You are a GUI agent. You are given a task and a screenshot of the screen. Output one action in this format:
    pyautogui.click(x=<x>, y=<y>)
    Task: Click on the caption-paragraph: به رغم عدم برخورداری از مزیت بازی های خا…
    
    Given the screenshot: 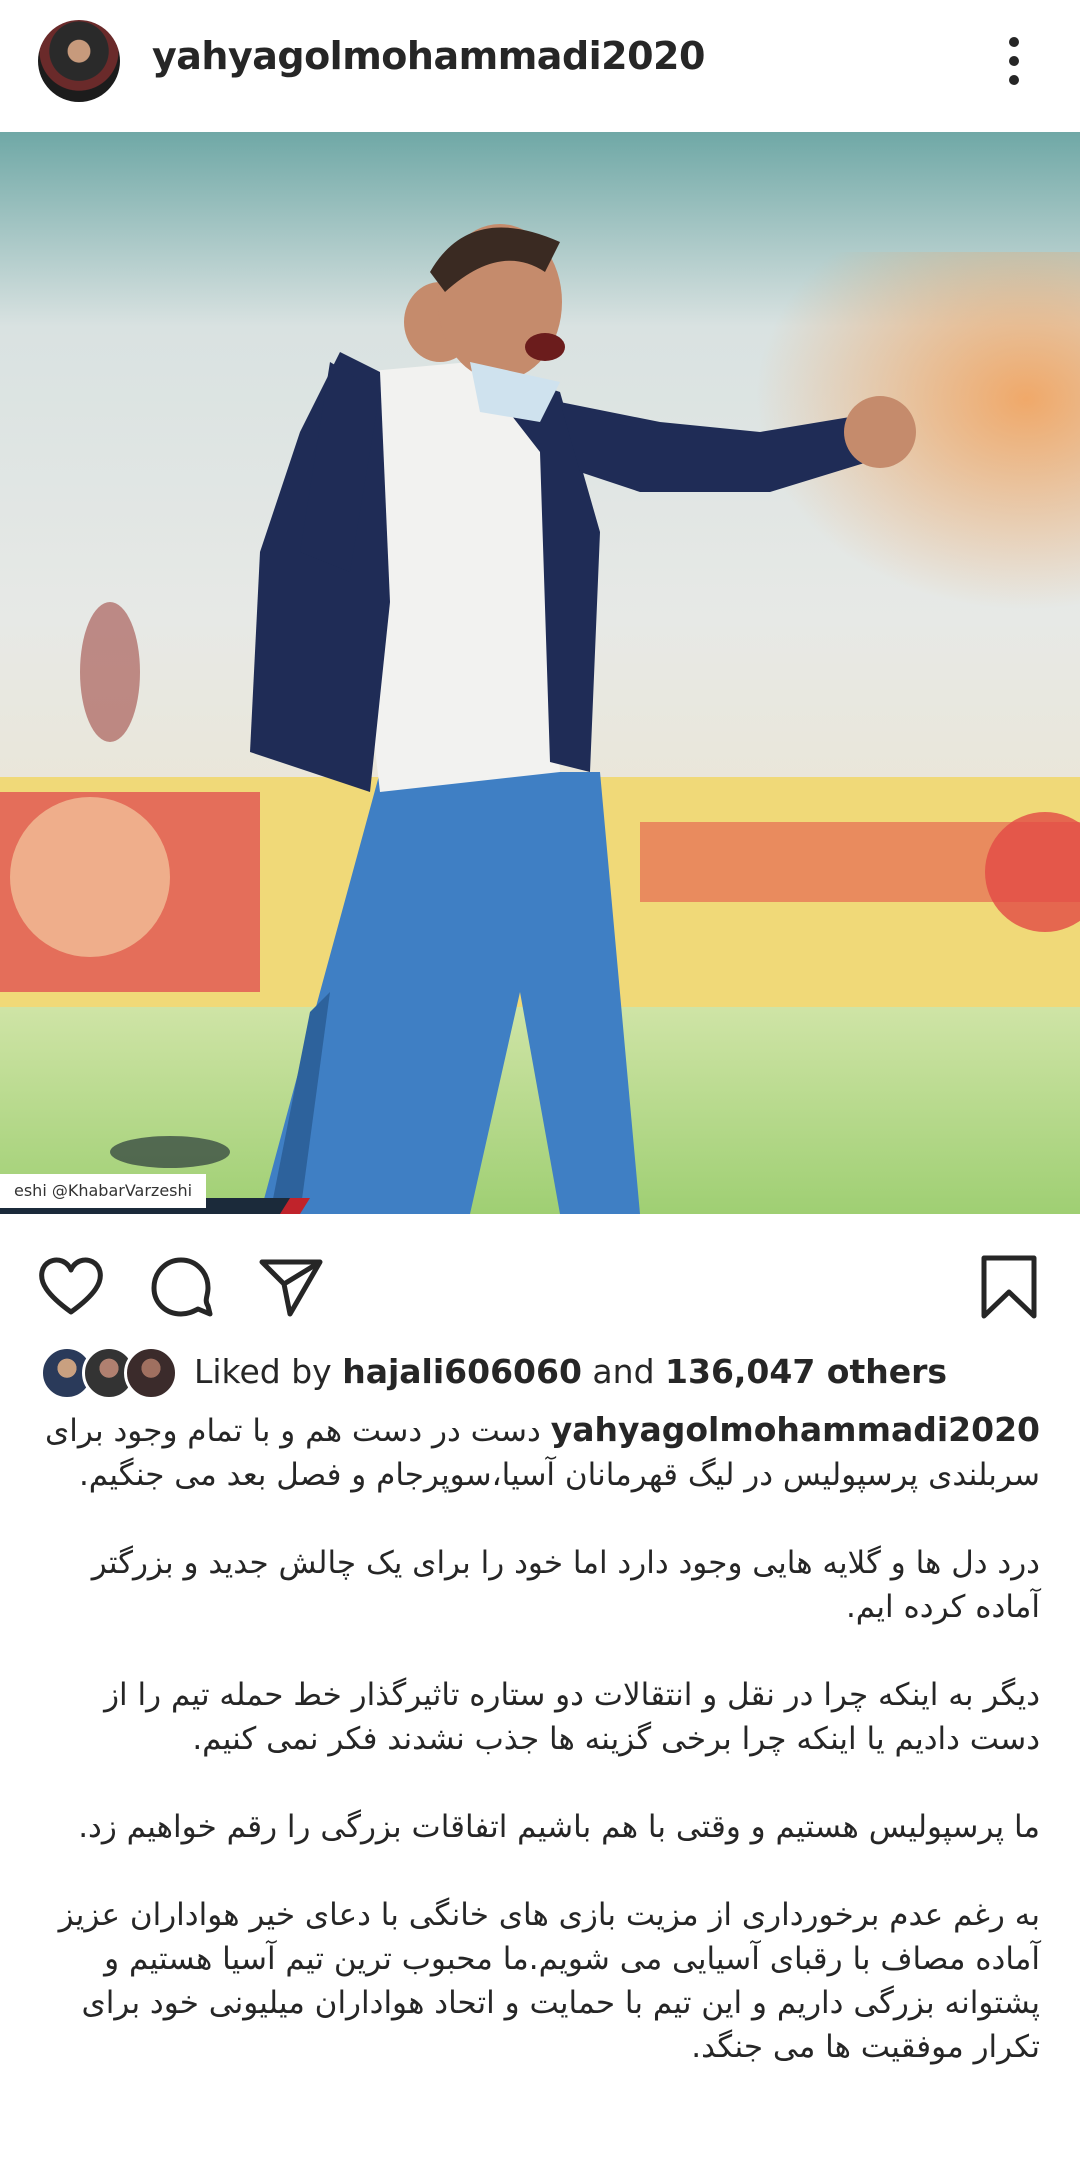 What is the action you would take?
    pyautogui.click(x=549, y=1981)
    